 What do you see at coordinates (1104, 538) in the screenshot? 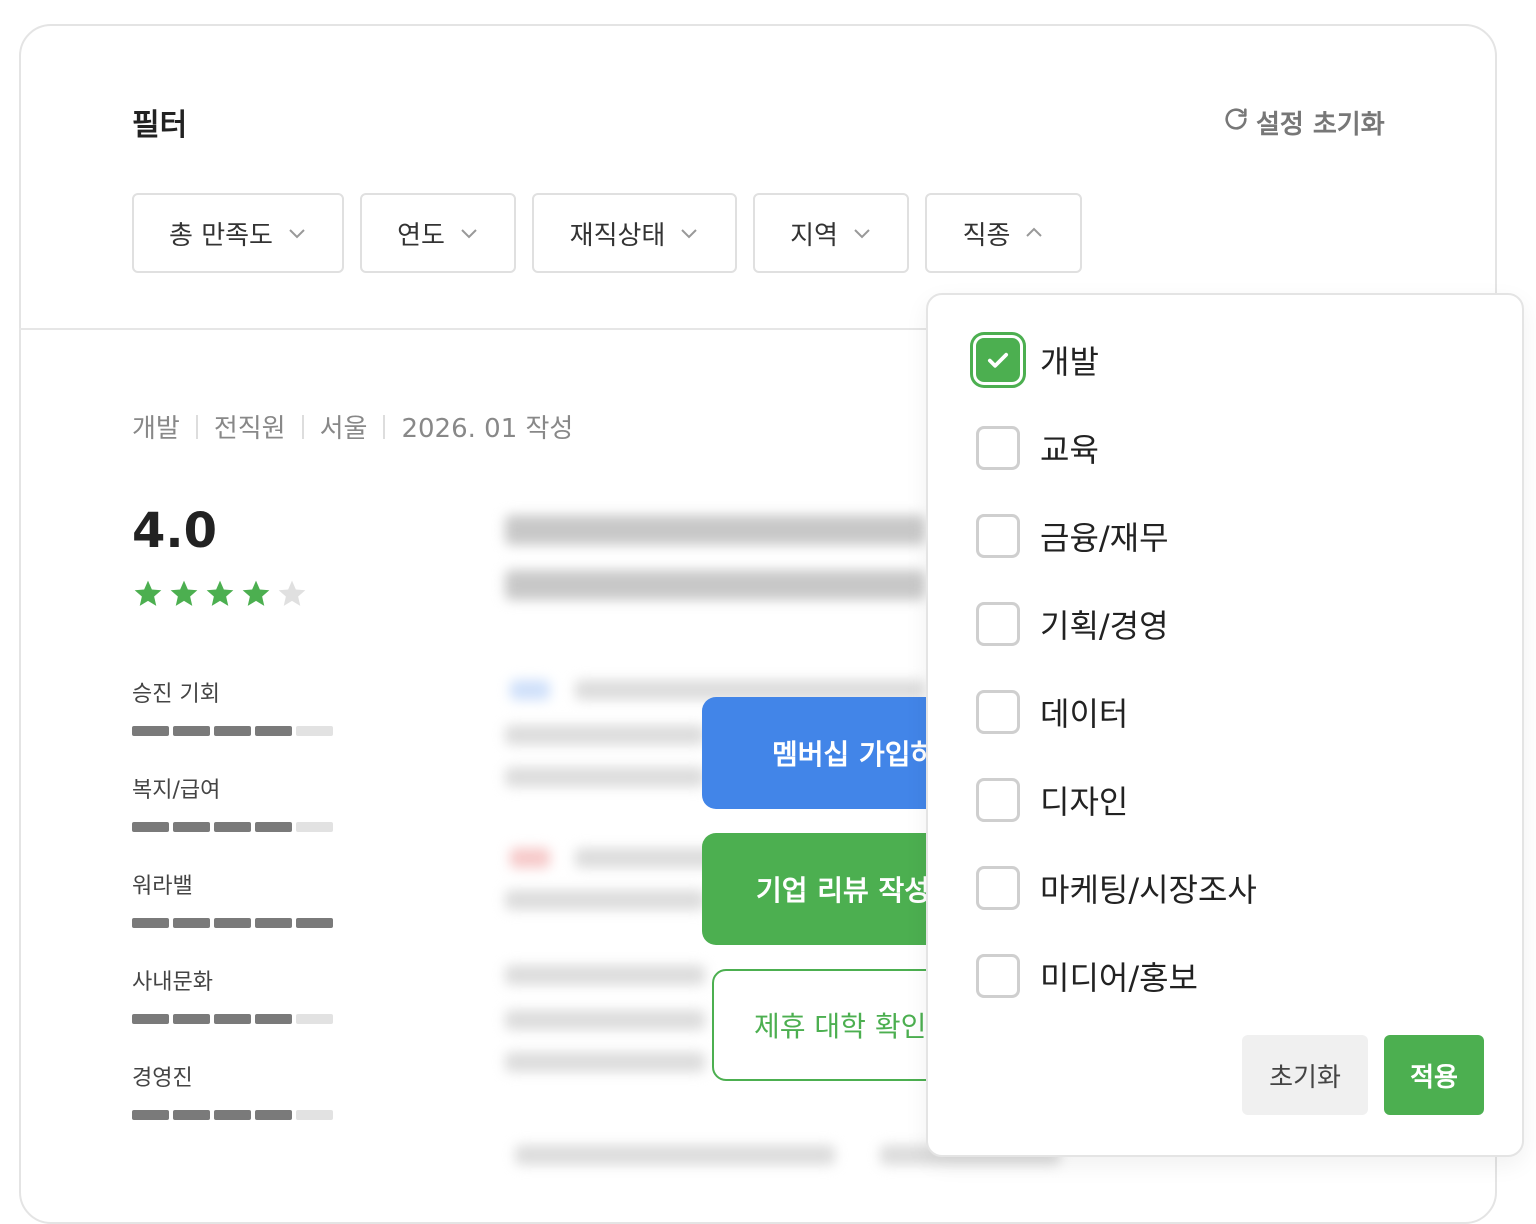
I see `option-label: 금융/재무` at bounding box center [1104, 538].